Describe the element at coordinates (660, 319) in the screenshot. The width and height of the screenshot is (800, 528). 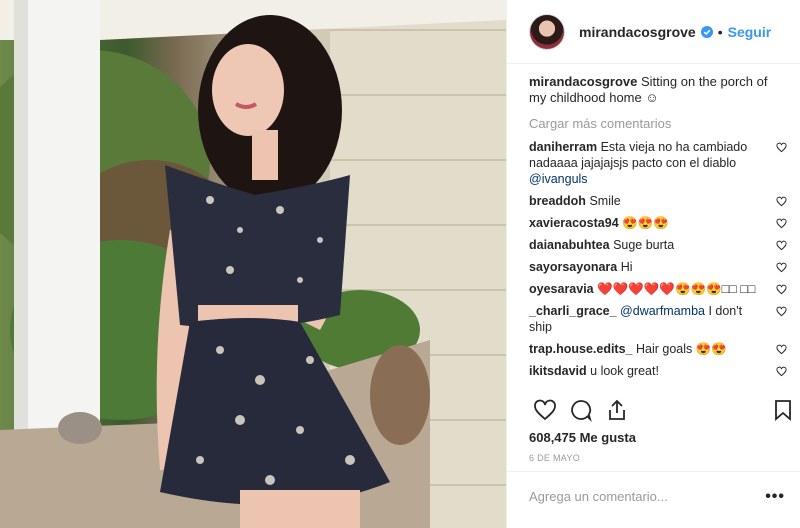
I see `comment-row: _charli_grace_ @dwarfmamba I don't ship` at that location.